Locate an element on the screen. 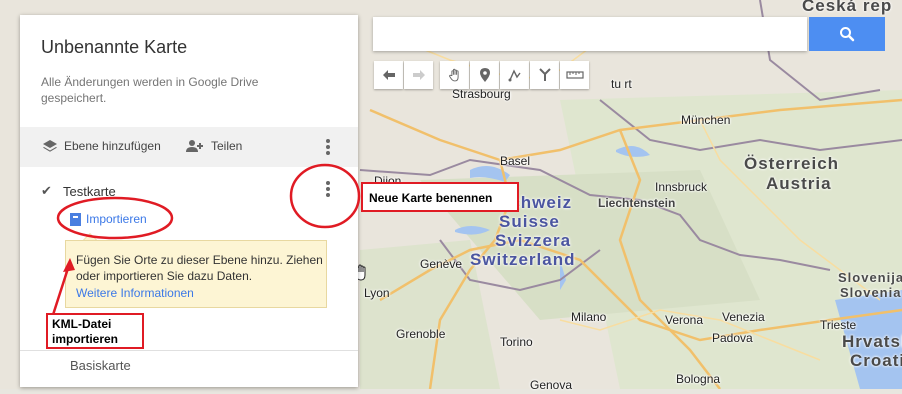 This screenshot has height=394, width=902. layer-options-menu-icon is located at coordinates (328, 189).